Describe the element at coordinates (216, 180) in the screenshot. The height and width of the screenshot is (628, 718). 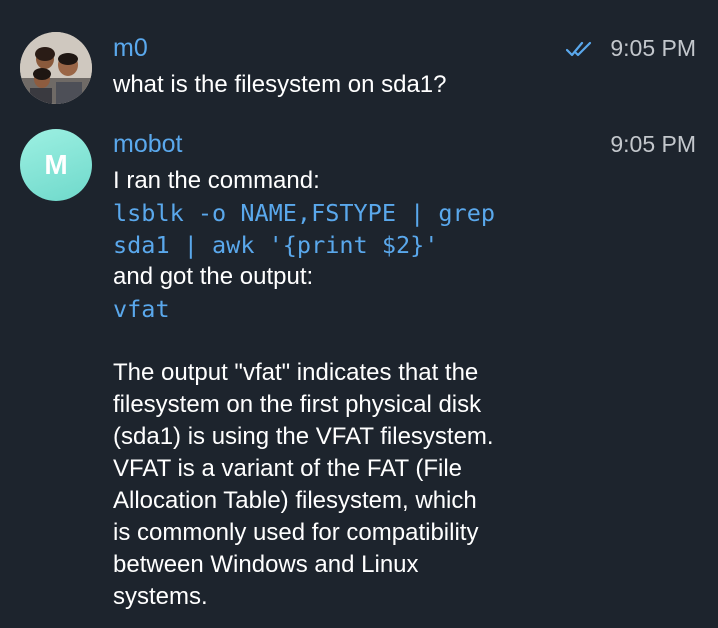
I see `message-line: I ran the command:` at that location.